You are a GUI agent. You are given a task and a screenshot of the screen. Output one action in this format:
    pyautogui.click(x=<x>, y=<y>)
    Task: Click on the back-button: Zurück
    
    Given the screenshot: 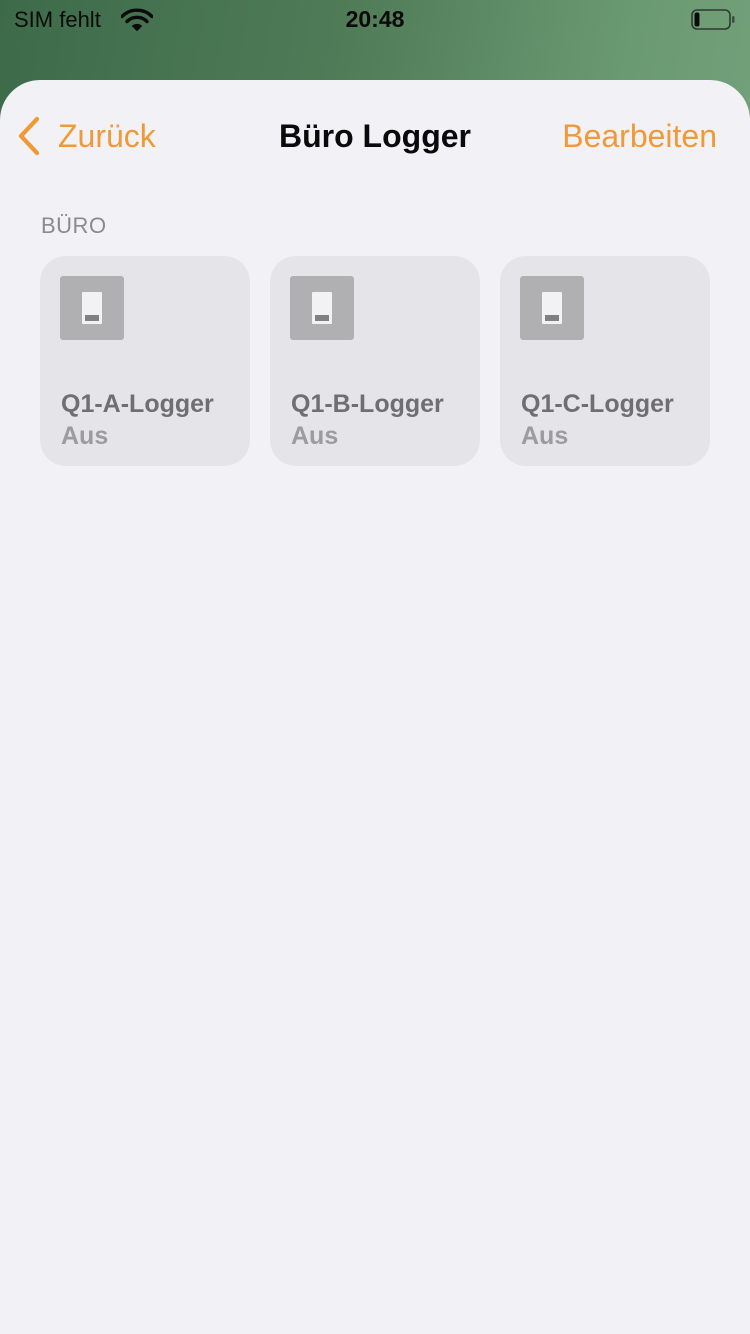 What is the action you would take?
    pyautogui.click(x=86, y=136)
    